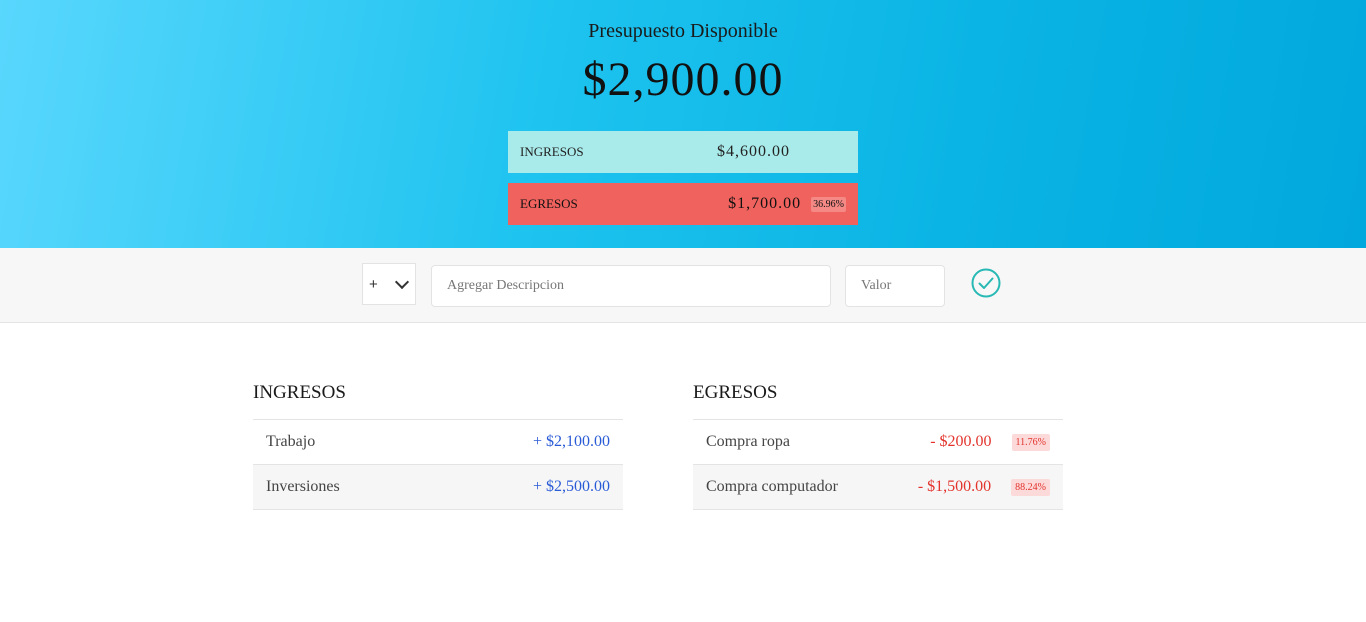 The height and width of the screenshot is (622, 1366). What do you see at coordinates (683, 31) in the screenshot?
I see `budget-title: Presupuesto Disponible` at bounding box center [683, 31].